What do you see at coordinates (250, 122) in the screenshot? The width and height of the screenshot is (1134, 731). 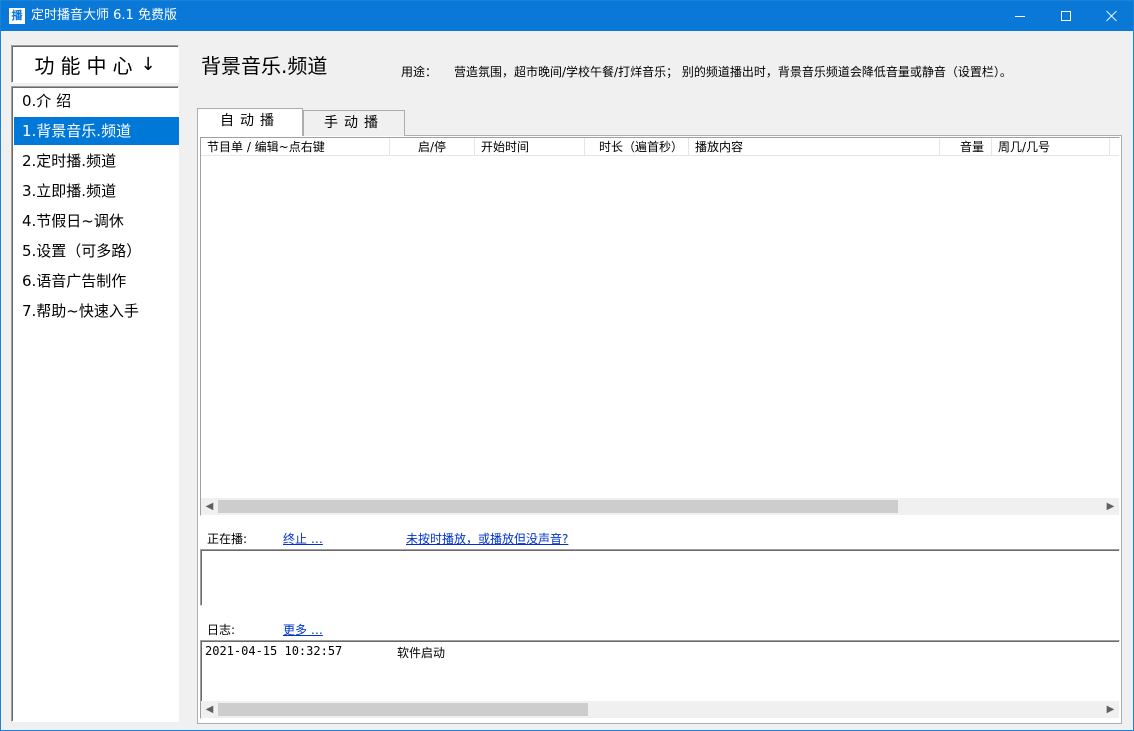 I see `tab-auto-play: 自动播` at bounding box center [250, 122].